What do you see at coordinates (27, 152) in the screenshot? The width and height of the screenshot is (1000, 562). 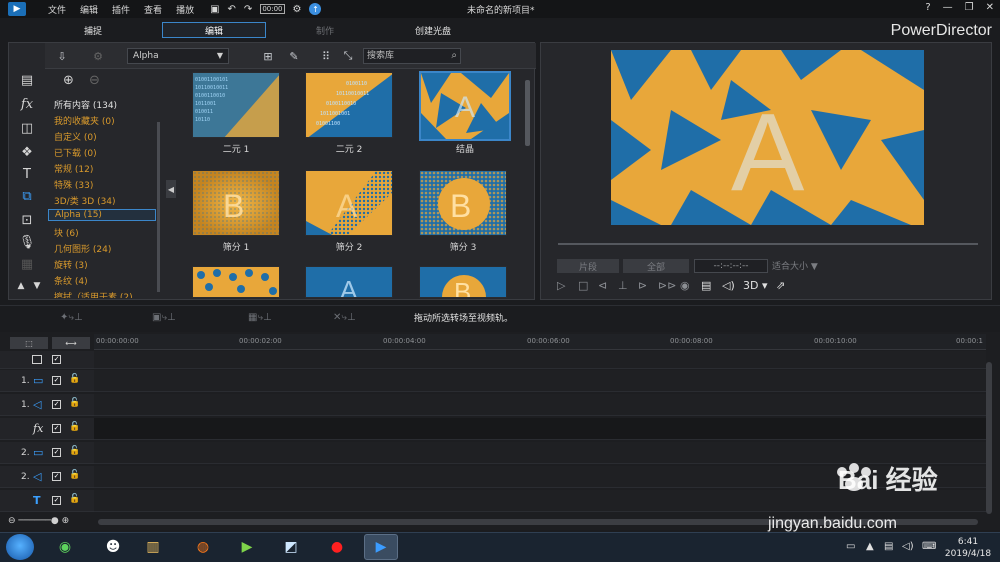 I see `particle-room-icon: ❖` at bounding box center [27, 152].